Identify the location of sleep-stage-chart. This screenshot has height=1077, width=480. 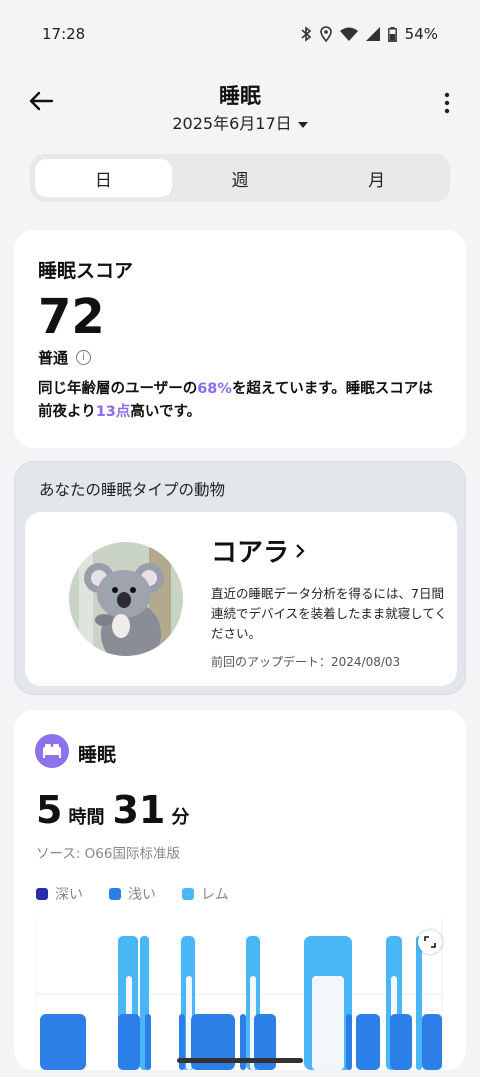
(239, 993).